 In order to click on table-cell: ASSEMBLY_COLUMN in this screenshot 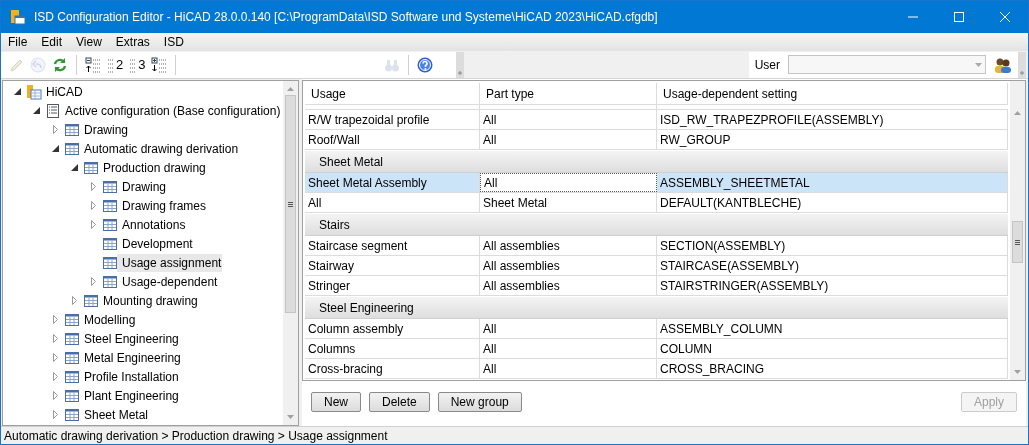, I will do `click(832, 328)`.